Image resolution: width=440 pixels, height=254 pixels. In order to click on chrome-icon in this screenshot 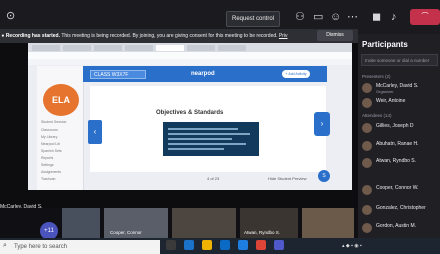, I will do `click(261, 245)`.